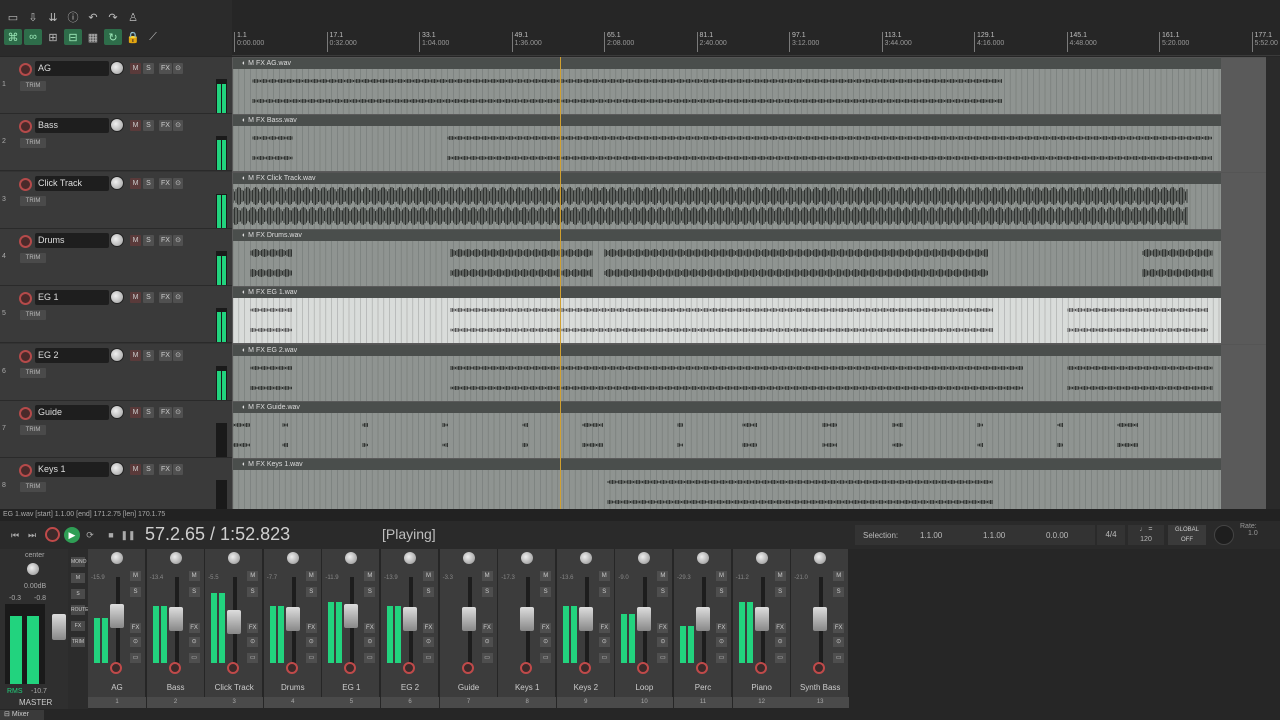 This screenshot has width=1280, height=720. Describe the element at coordinates (1224, 535) in the screenshot. I see `rate-knob` at that location.